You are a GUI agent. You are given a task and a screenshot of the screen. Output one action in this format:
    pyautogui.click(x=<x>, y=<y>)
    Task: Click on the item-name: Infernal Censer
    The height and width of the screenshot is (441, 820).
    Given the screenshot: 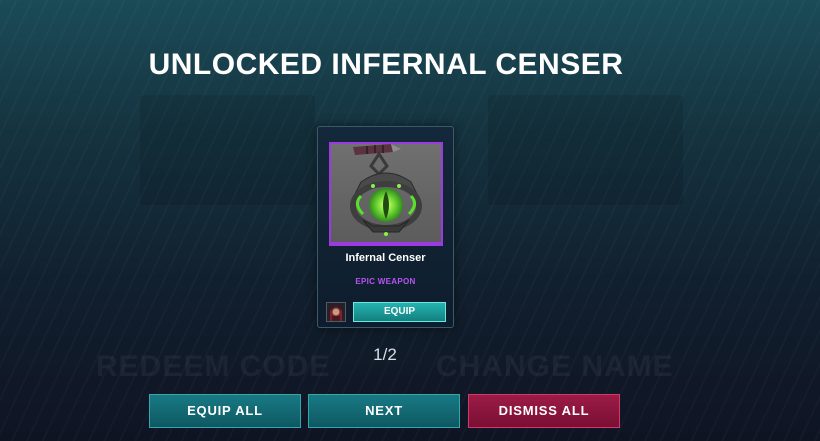 What is the action you would take?
    pyautogui.click(x=385, y=258)
    